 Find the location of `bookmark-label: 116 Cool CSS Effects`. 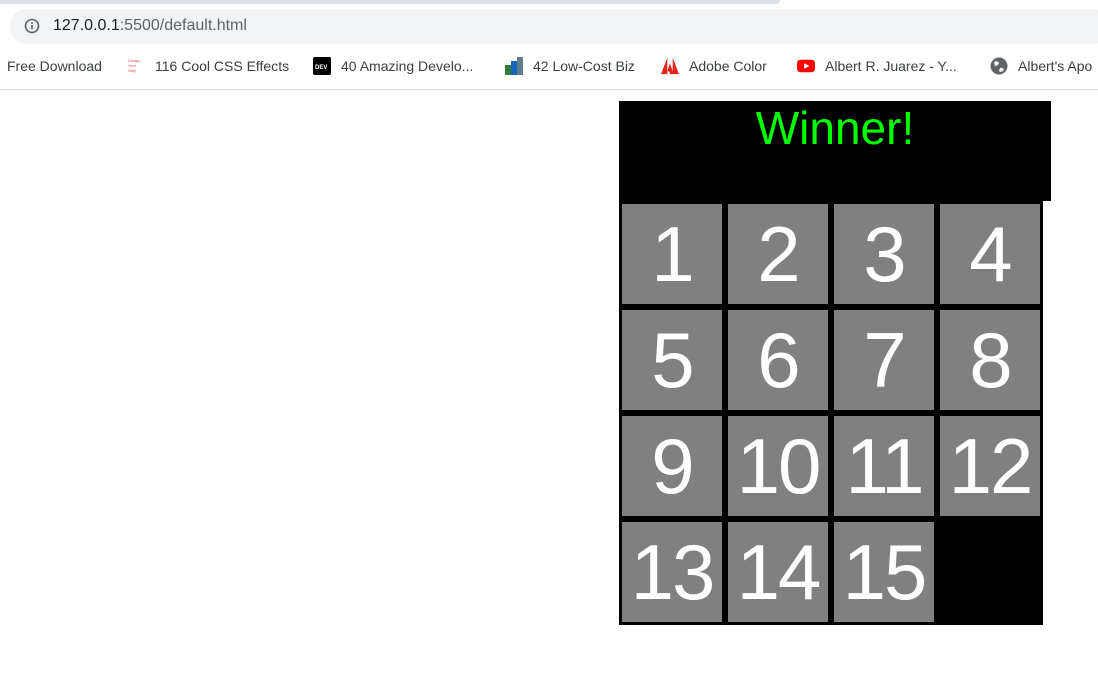

bookmark-label: 116 Cool CSS Effects is located at coordinates (222, 66).